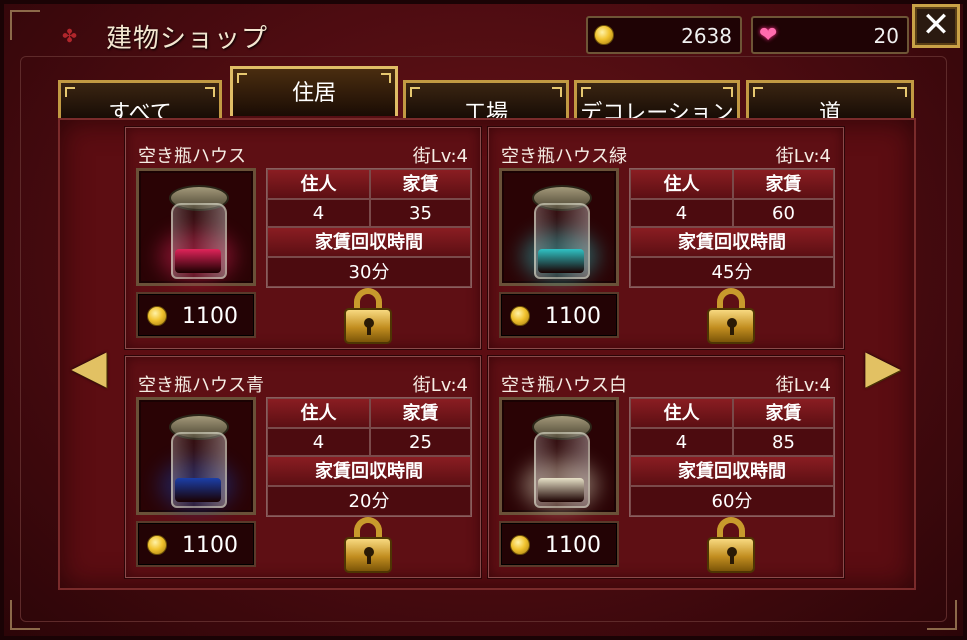 The height and width of the screenshot is (640, 967). What do you see at coordinates (25, 25) in the screenshot?
I see `frame-corner-ornament` at bounding box center [25, 25].